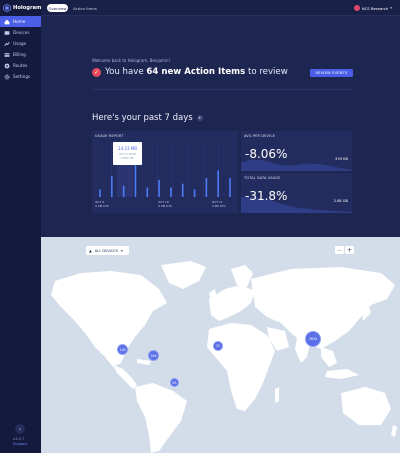 This screenshot has width=400, height=453. I want to click on map-marker: 2634, so click(313, 339).